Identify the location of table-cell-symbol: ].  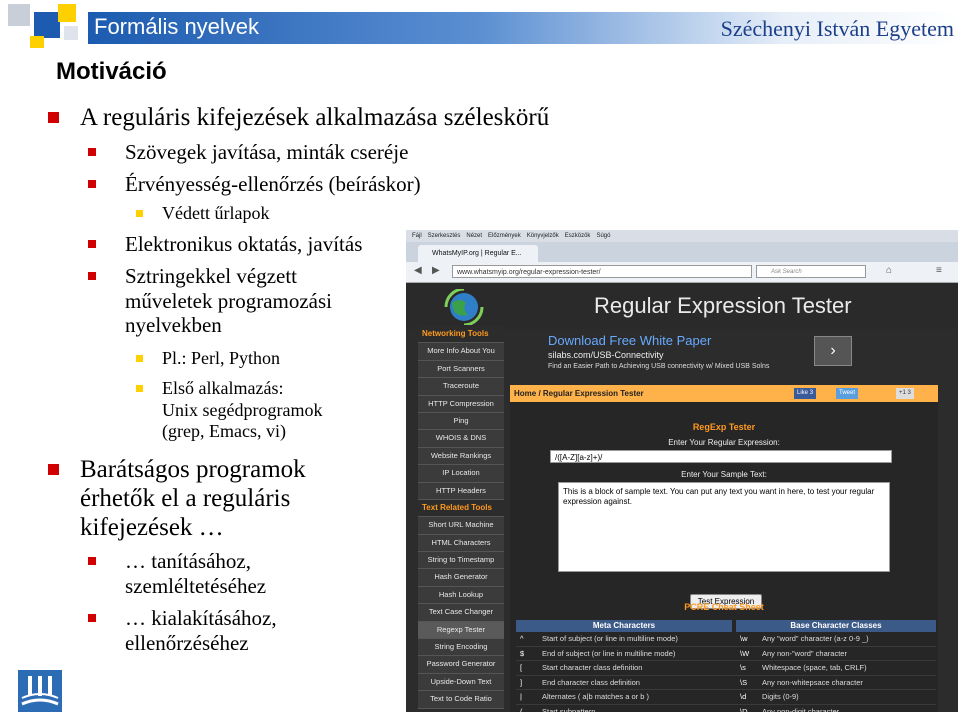
(521, 682).